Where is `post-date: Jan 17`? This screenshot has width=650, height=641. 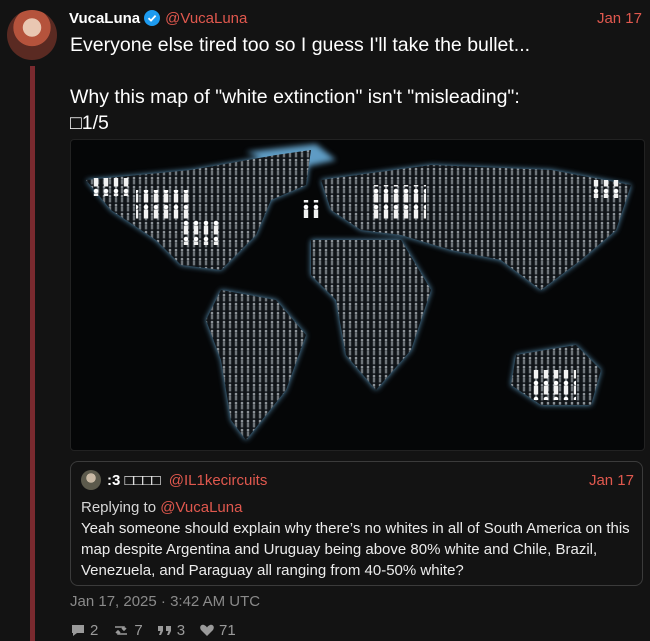
post-date: Jan 17 is located at coordinates (619, 18).